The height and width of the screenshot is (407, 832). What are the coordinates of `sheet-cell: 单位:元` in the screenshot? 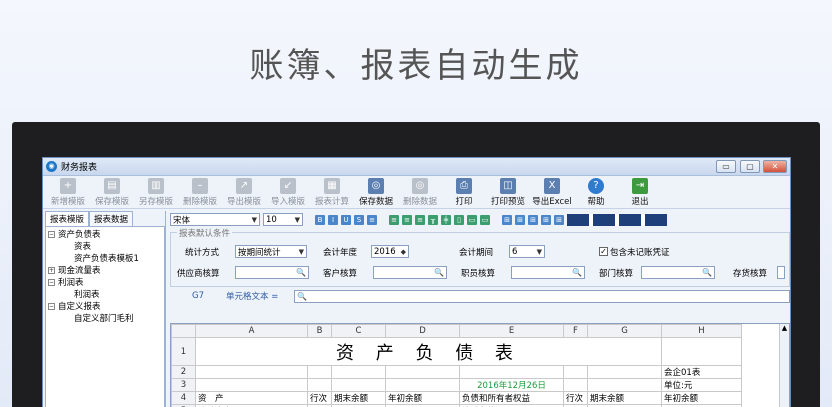 It's located at (701, 385).